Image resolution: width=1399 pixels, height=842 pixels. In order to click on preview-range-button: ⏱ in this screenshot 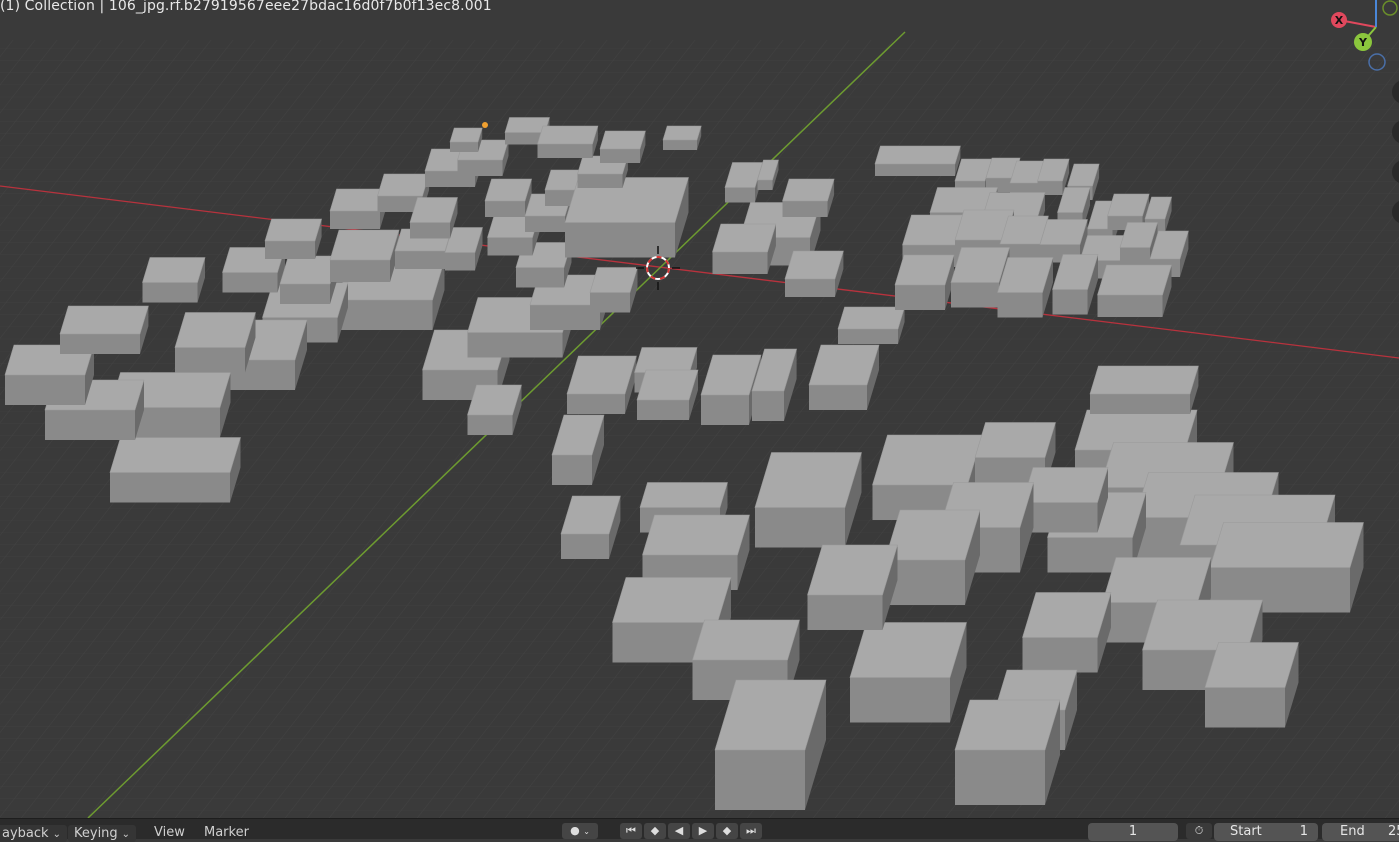, I will do `click(1199, 831)`.